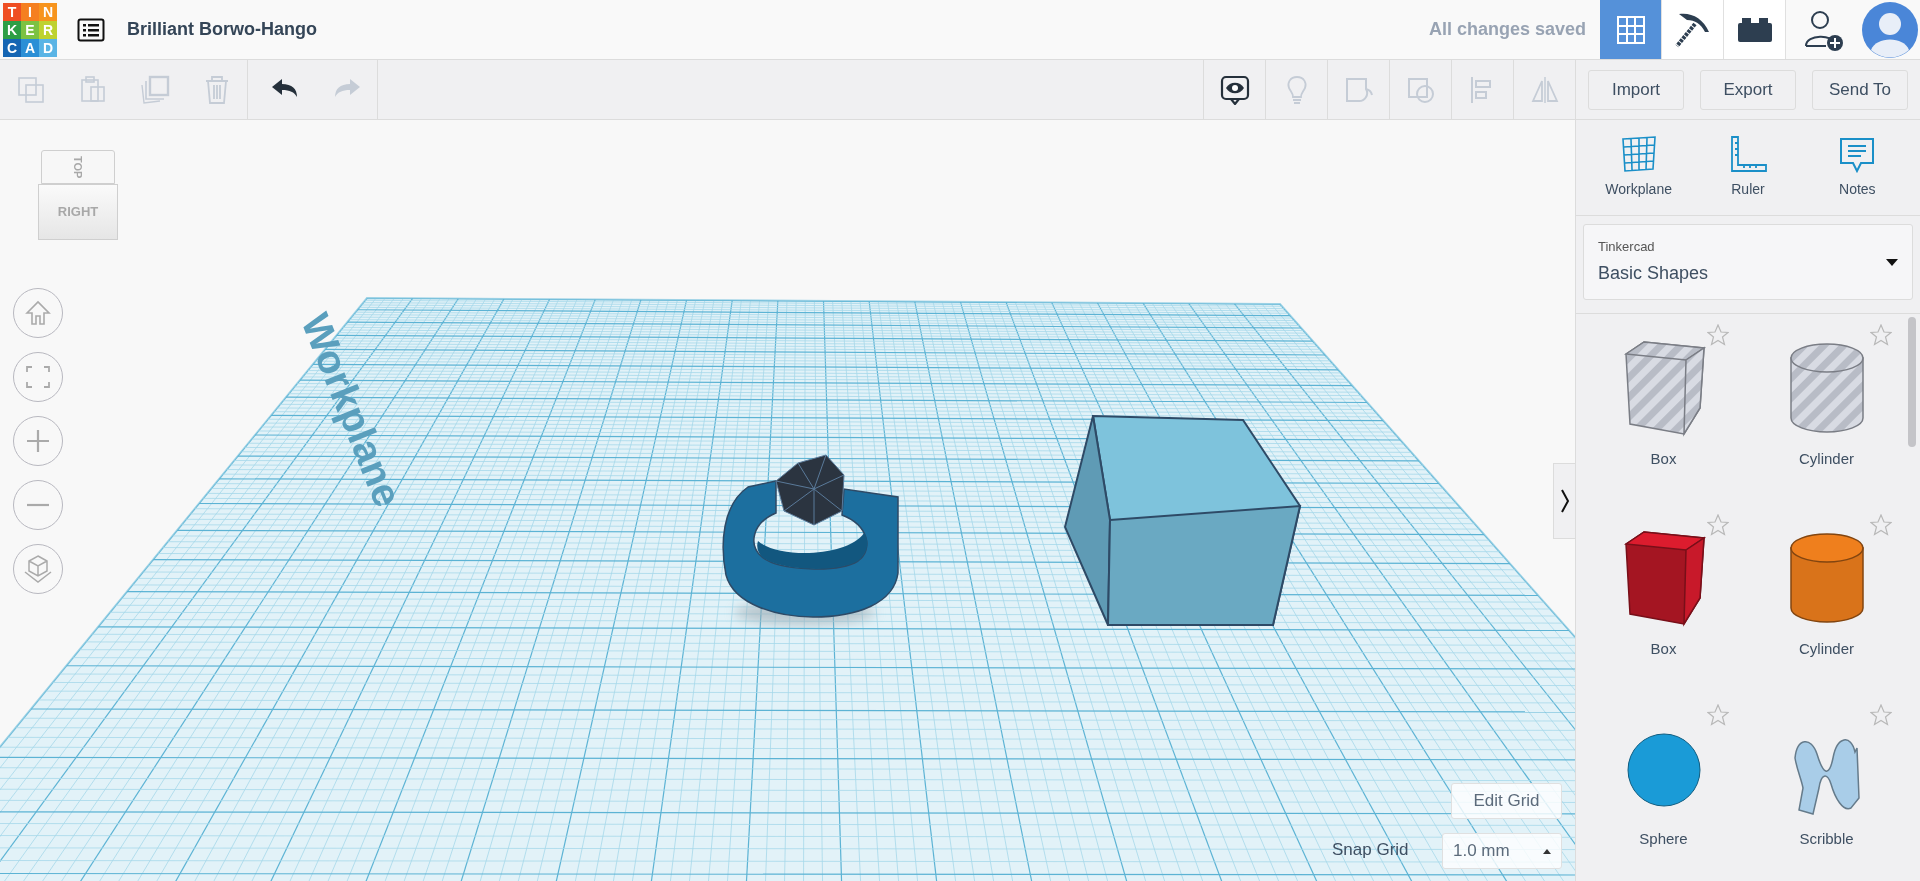 This screenshot has height=881, width=1920. What do you see at coordinates (222, 29) in the screenshot?
I see `design-title: Brilliant Borwo-Hango` at bounding box center [222, 29].